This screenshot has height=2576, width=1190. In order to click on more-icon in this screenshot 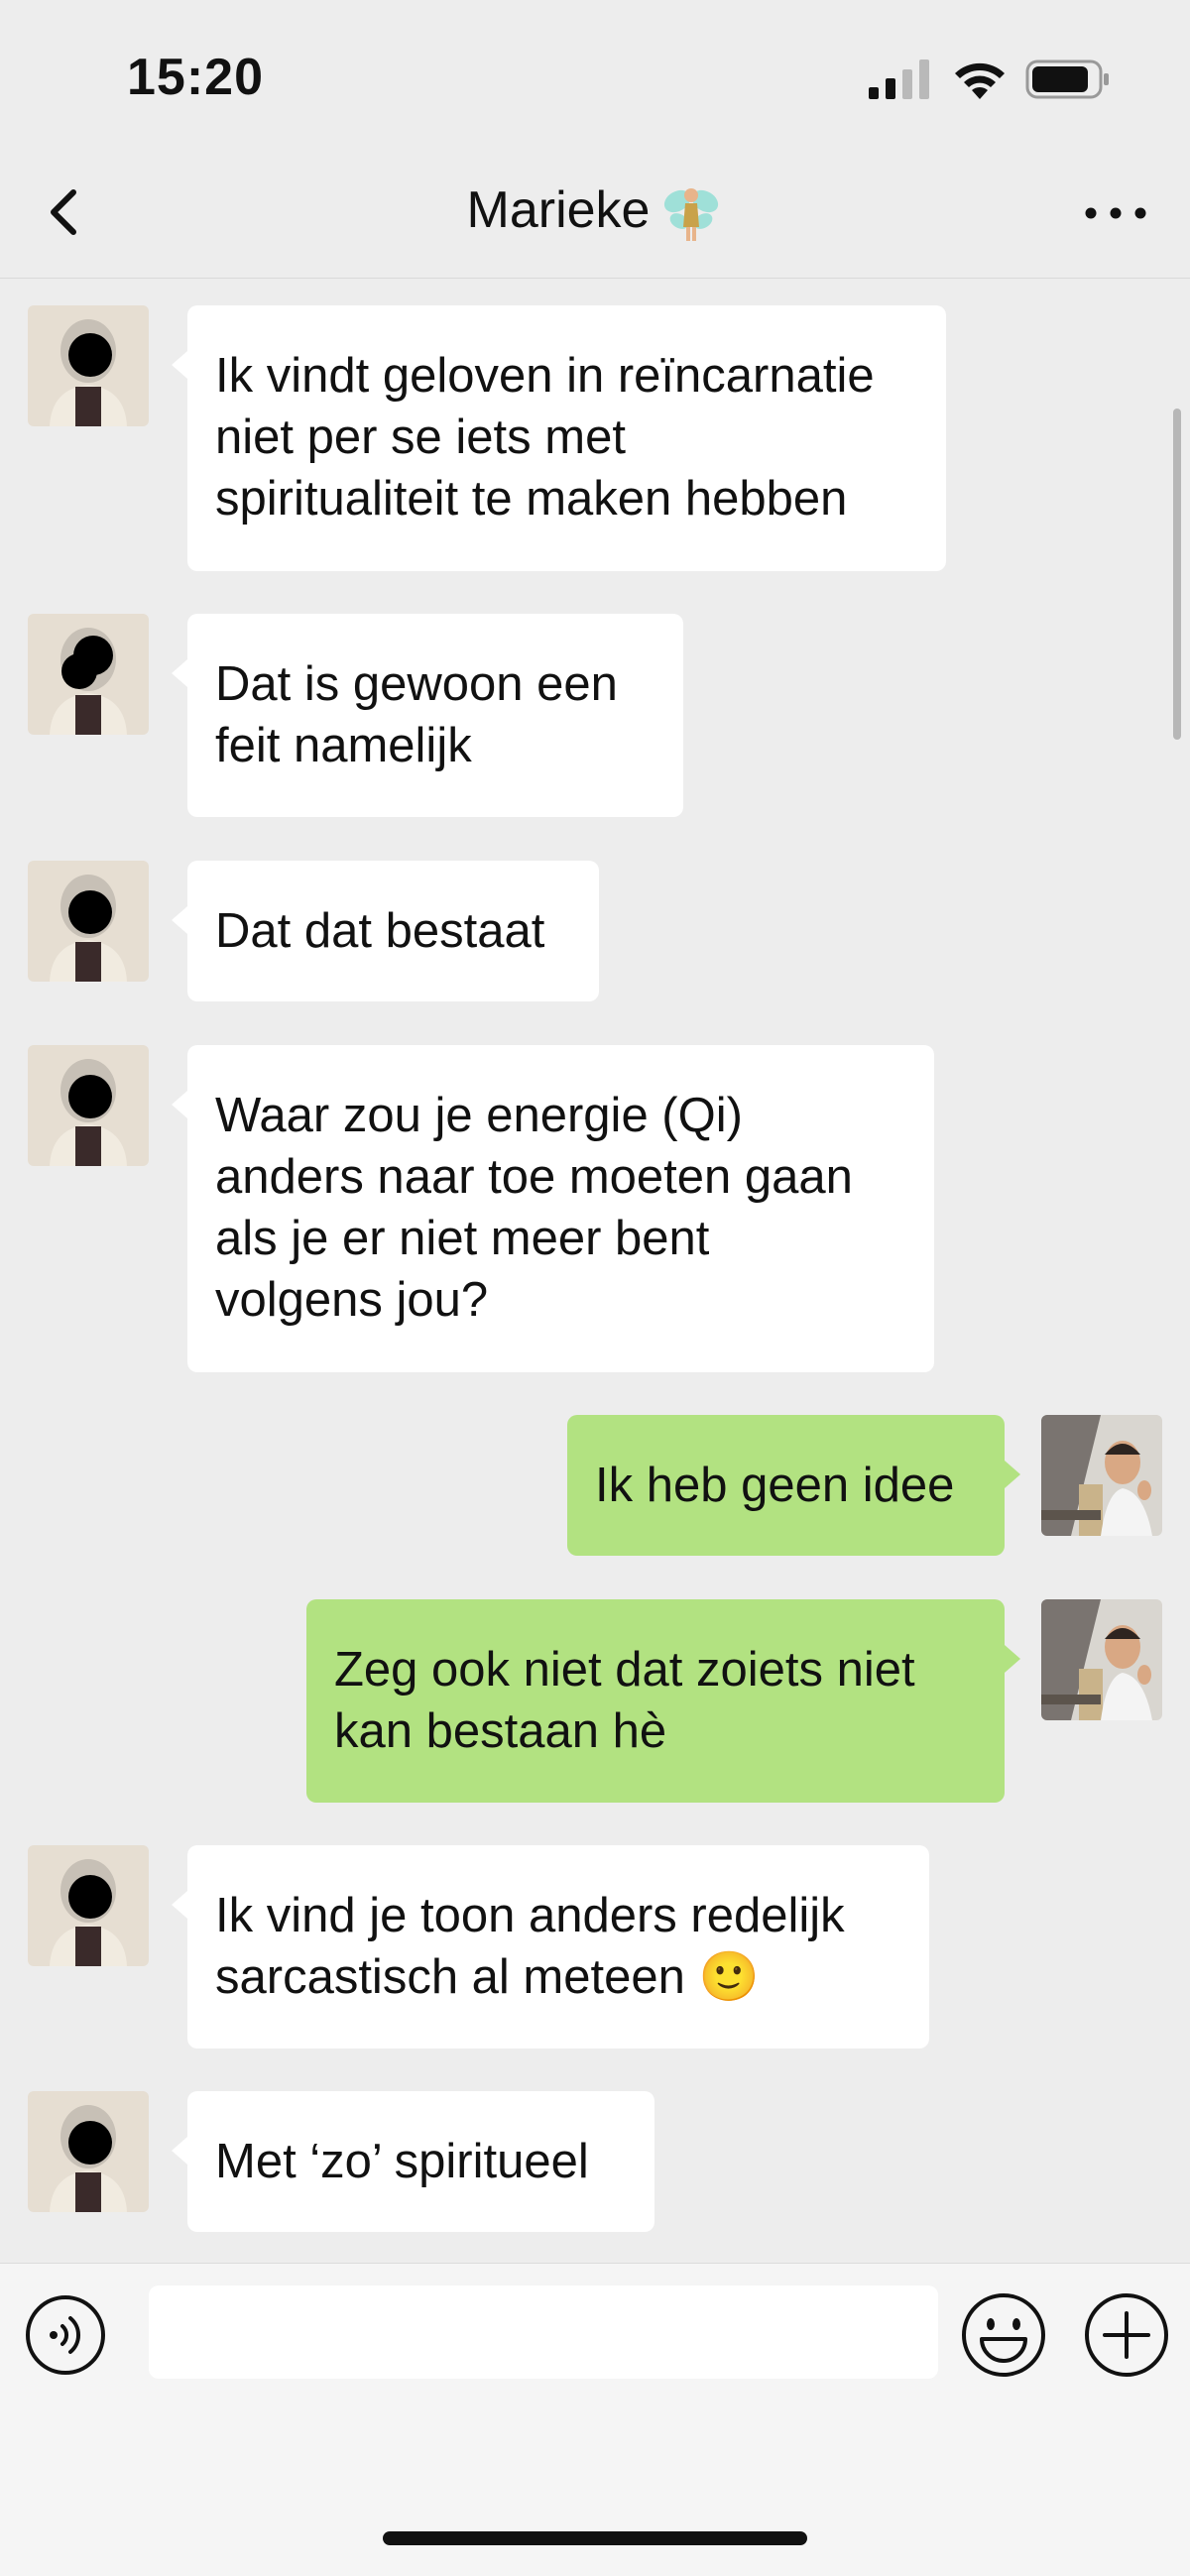, I will do `click(1115, 213)`.